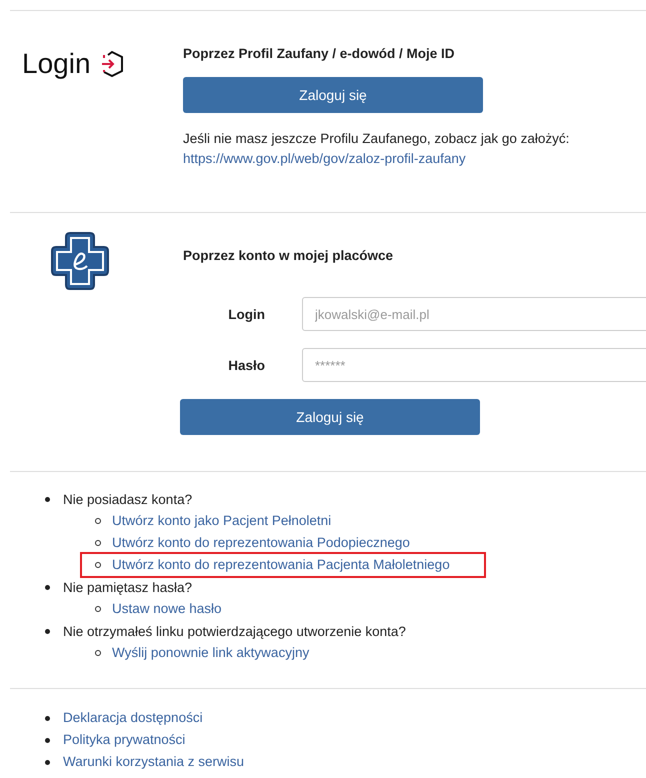  I want to click on help-question: Nie posiadasz konta?, so click(127, 499).